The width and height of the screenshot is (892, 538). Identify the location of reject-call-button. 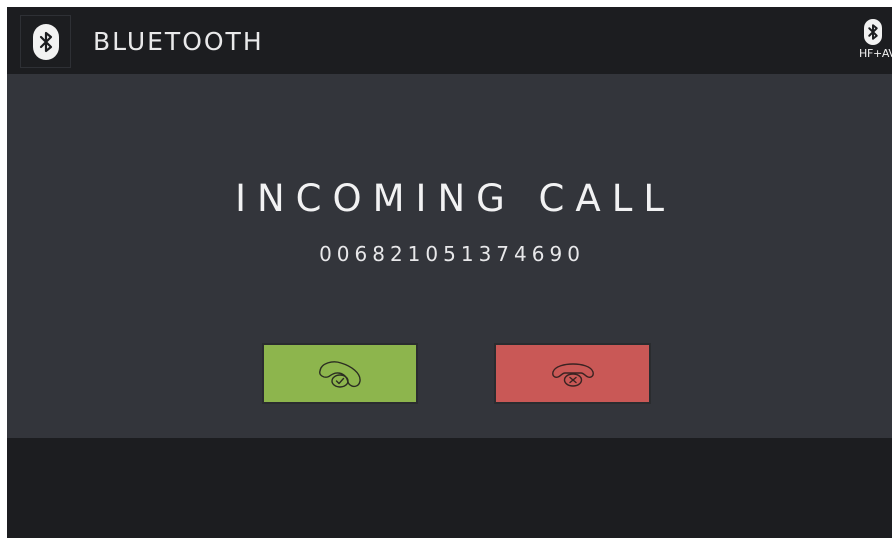
(572, 373).